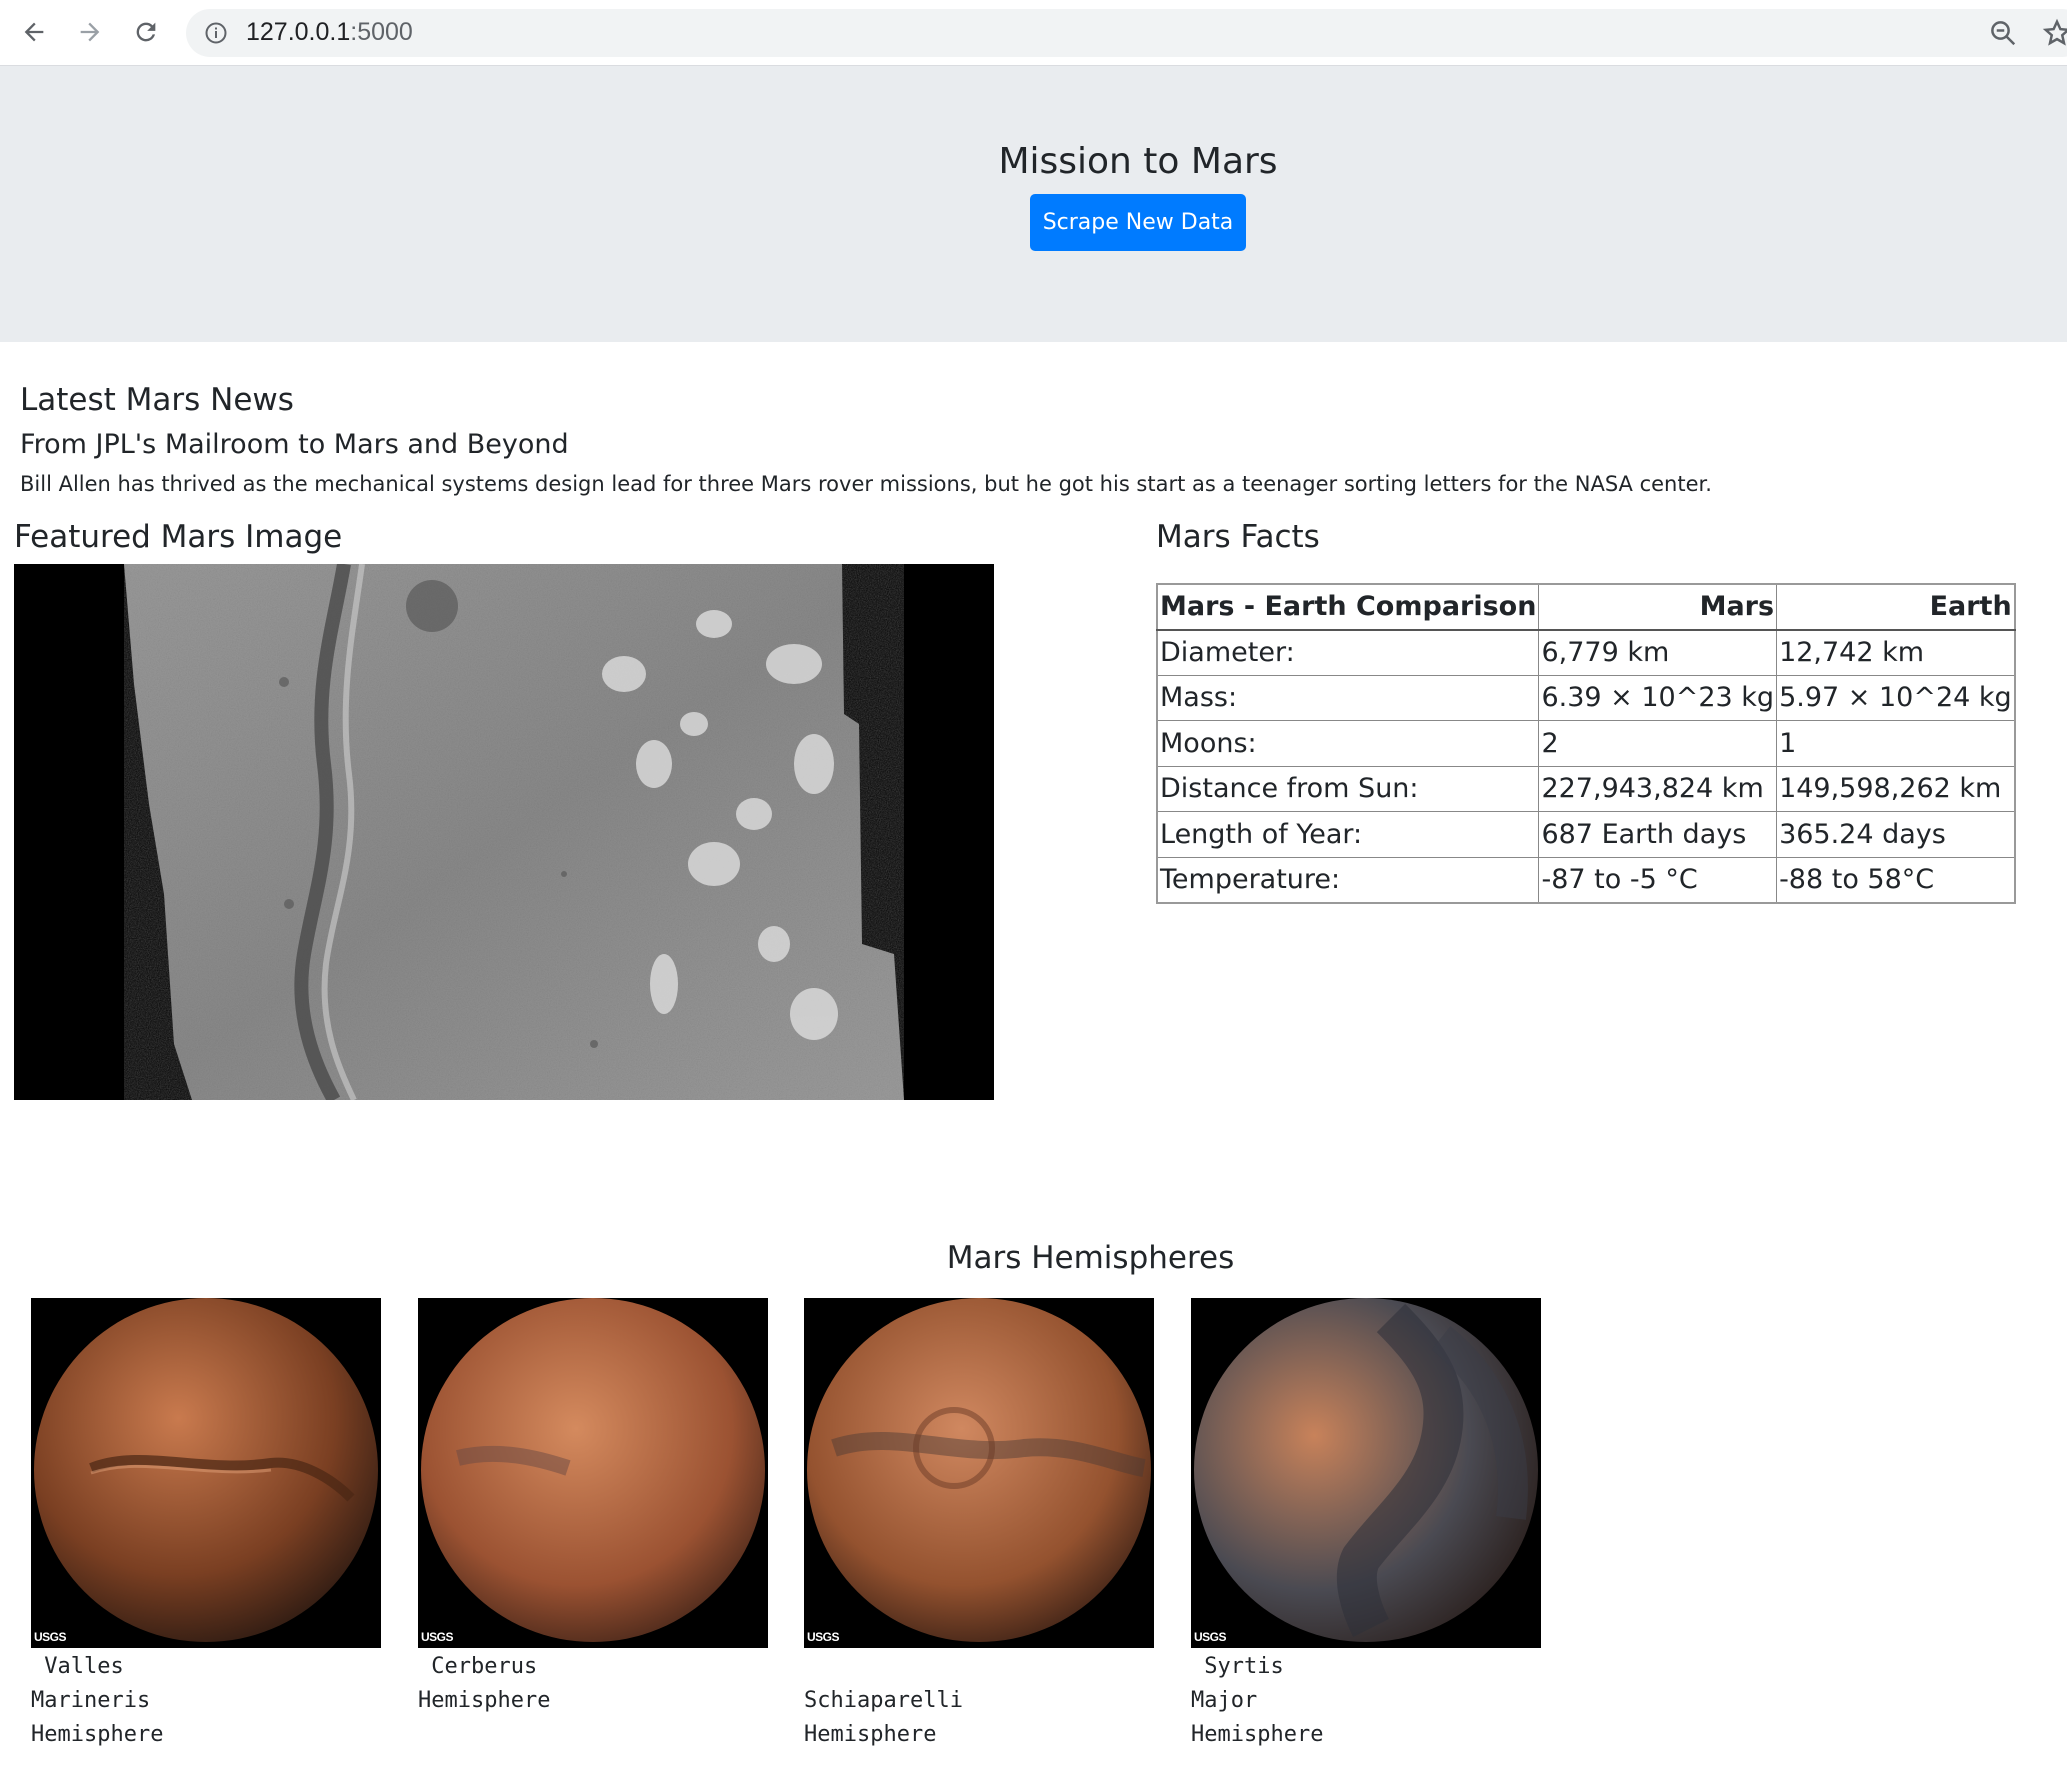 The height and width of the screenshot is (1783, 2067). What do you see at coordinates (1896, 652) in the screenshot?
I see `fact-earth-value: 12,742 km` at bounding box center [1896, 652].